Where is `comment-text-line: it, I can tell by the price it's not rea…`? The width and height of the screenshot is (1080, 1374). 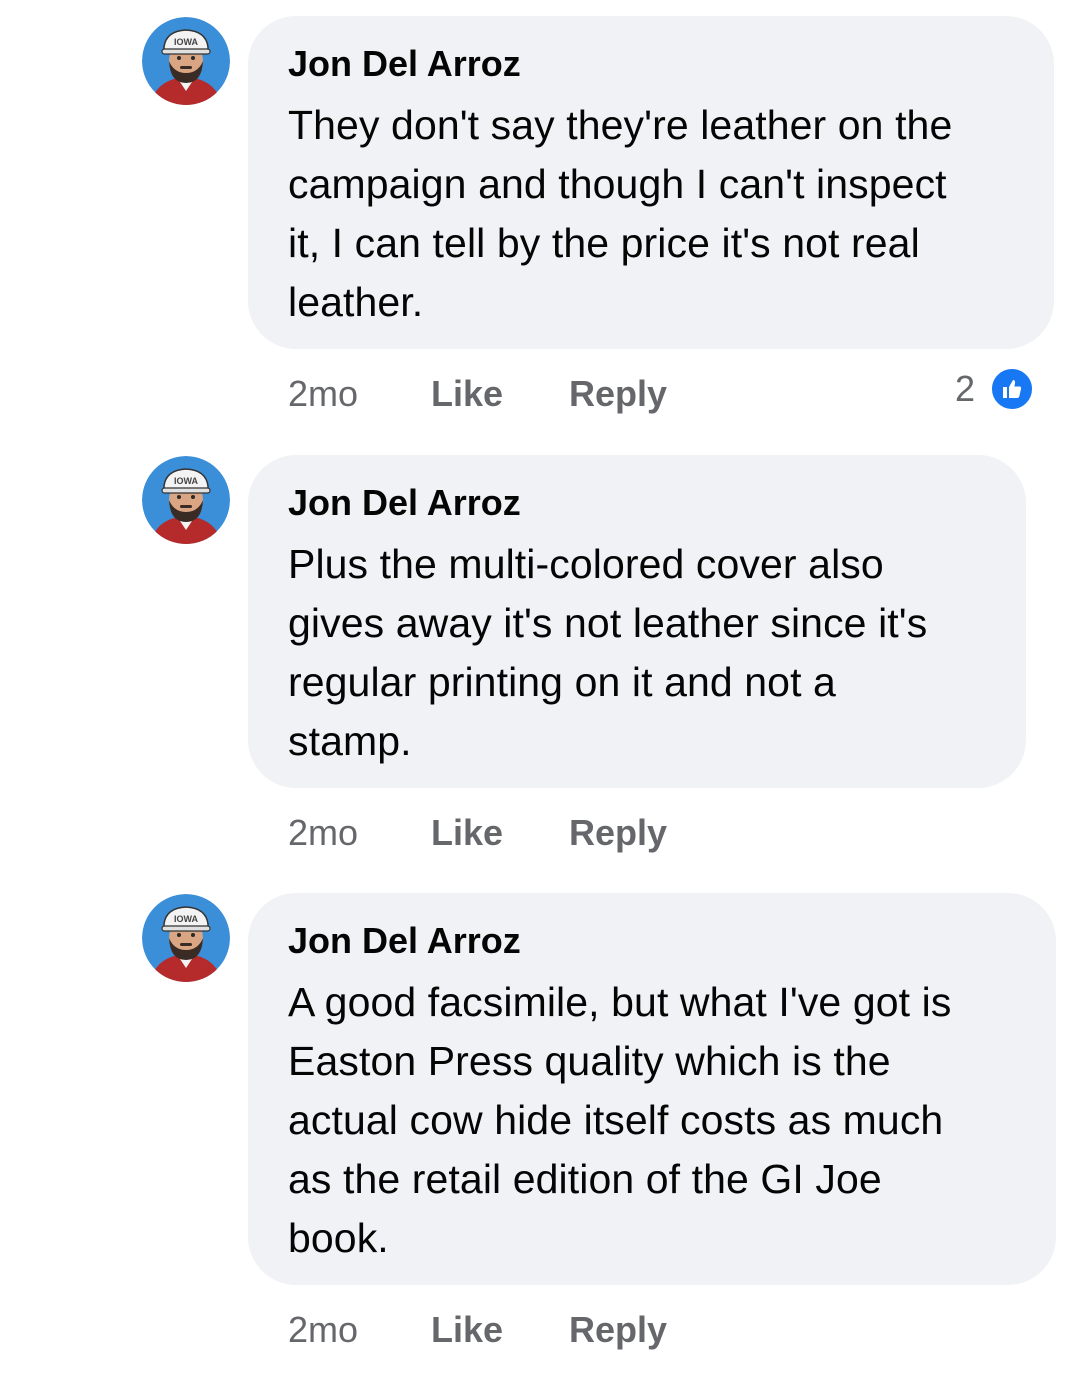
comment-text-line: it, I can tell by the price it's not rea… is located at coordinates (604, 243).